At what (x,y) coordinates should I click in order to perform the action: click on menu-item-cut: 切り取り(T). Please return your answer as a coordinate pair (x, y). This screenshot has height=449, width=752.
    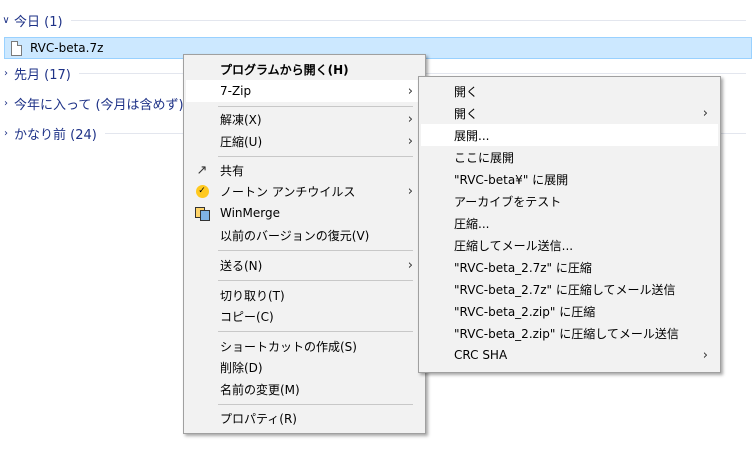
    Looking at the image, I should click on (304, 295).